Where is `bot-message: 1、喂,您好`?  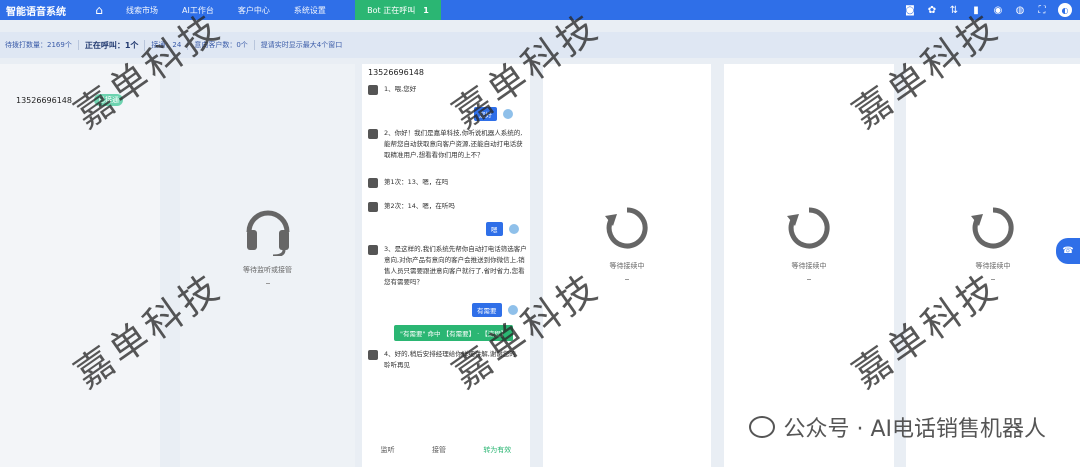 bot-message: 1、喂,您好 is located at coordinates (448, 89).